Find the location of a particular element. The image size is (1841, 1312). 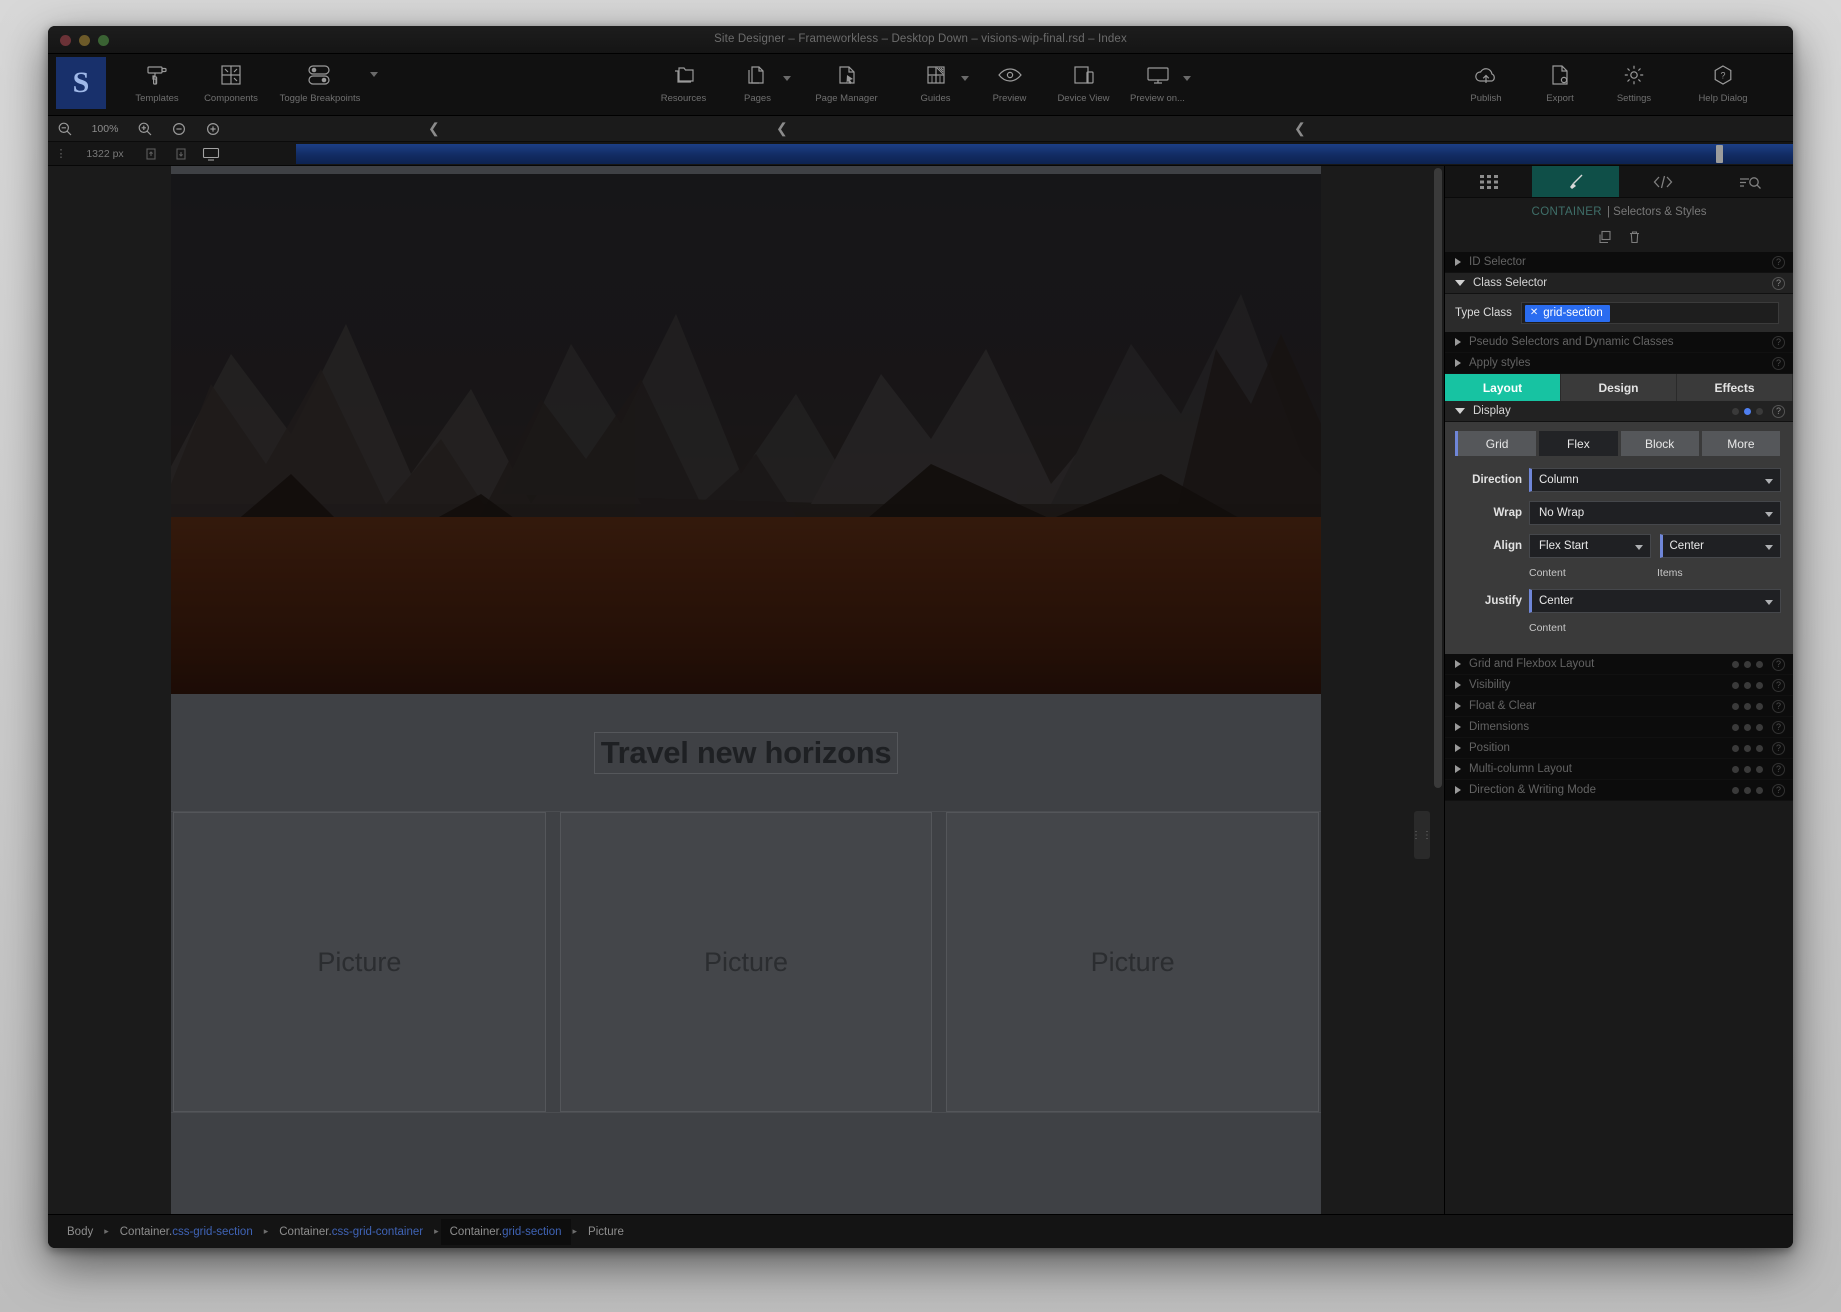

breadcrumb-item-css-grid-container: Container. css-grid-container is located at coordinates (351, 1232).